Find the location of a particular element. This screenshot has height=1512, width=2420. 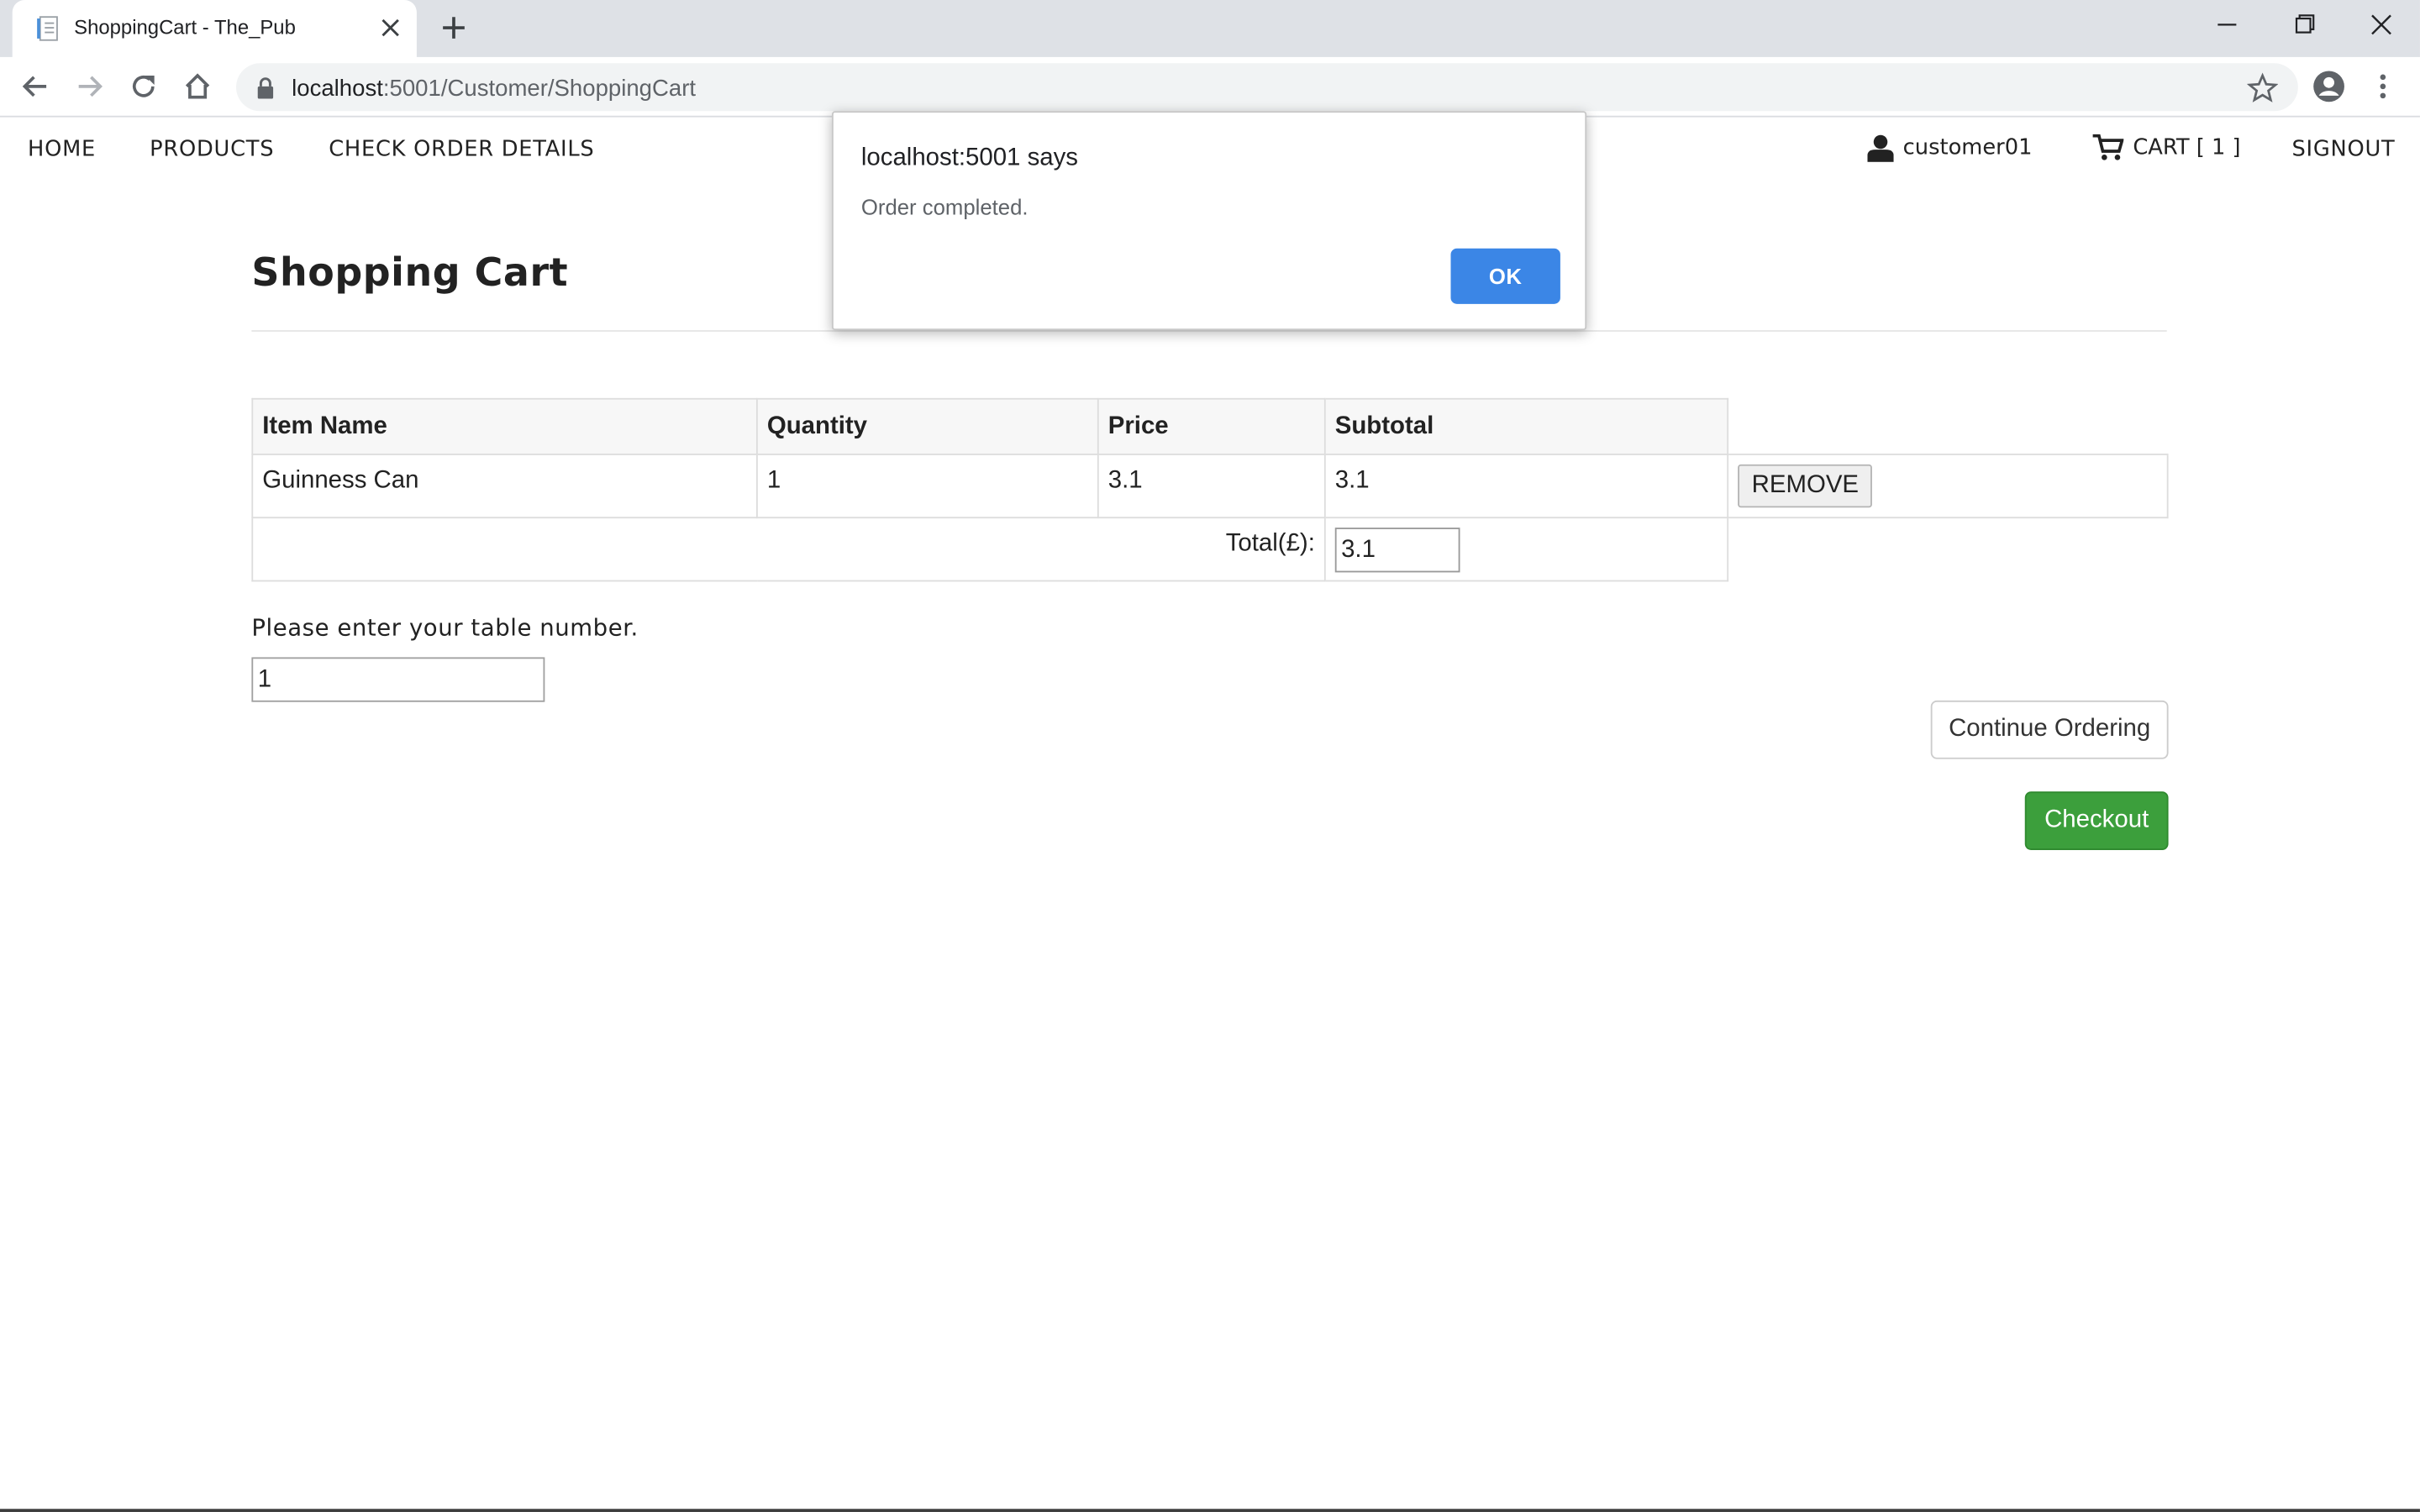

table-row: Guinness Can 1 3.1 3.1 REMOVE is located at coordinates (1210, 486).